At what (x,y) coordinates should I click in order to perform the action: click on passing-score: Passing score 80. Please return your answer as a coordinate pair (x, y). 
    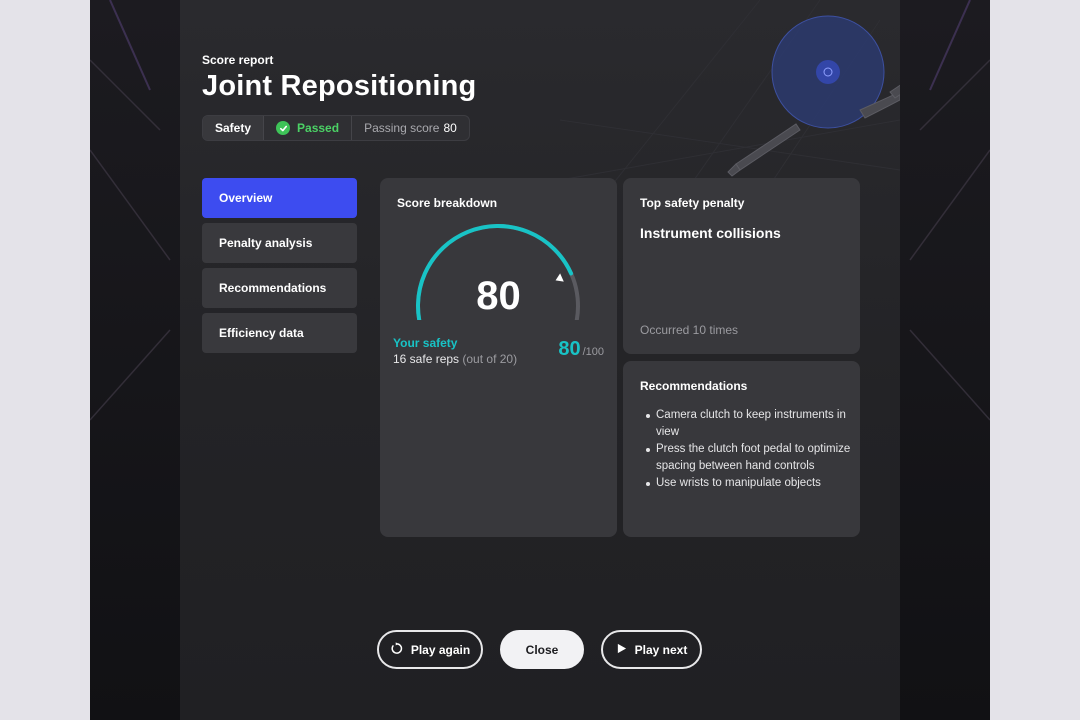
    Looking at the image, I should click on (410, 128).